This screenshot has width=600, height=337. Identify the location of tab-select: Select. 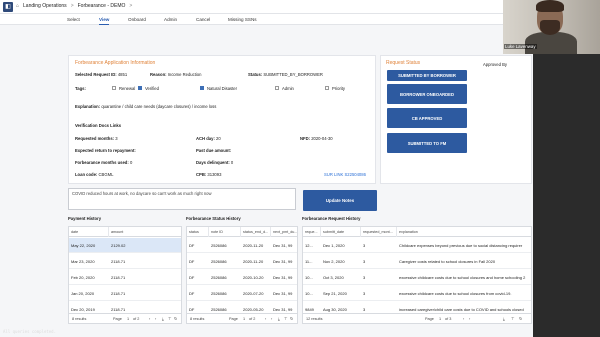
(73, 19).